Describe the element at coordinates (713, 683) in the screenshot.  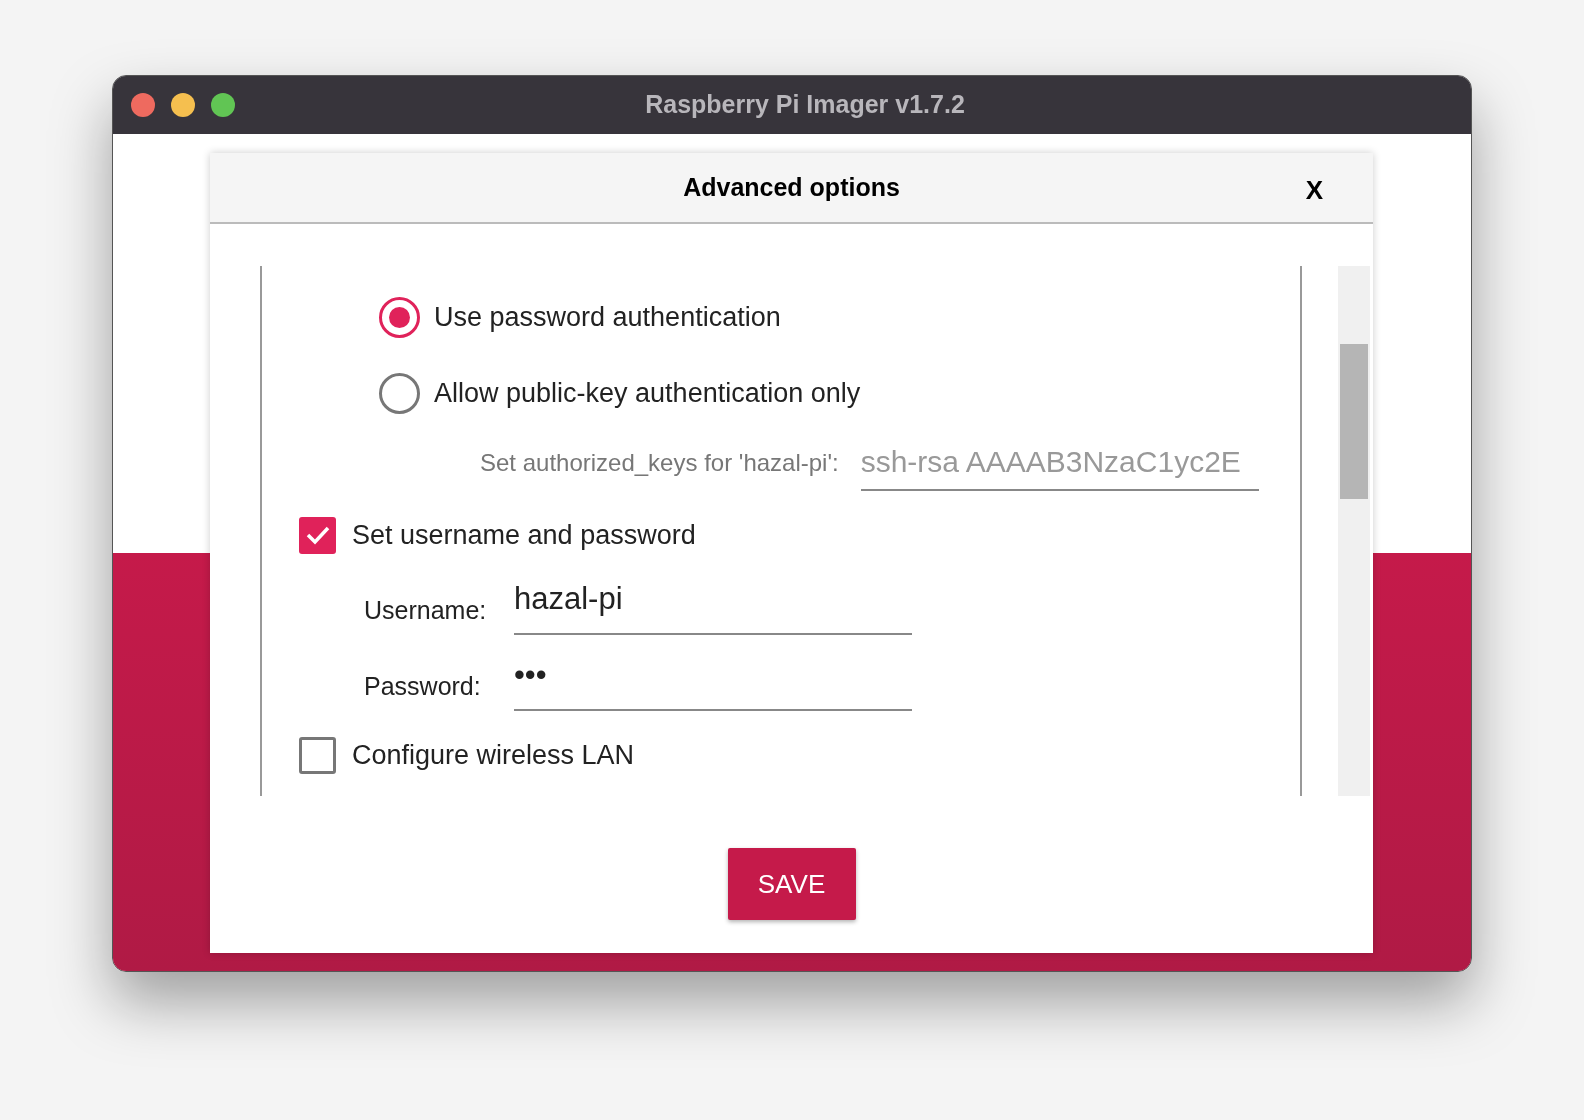
I see `text-field: •••` at that location.